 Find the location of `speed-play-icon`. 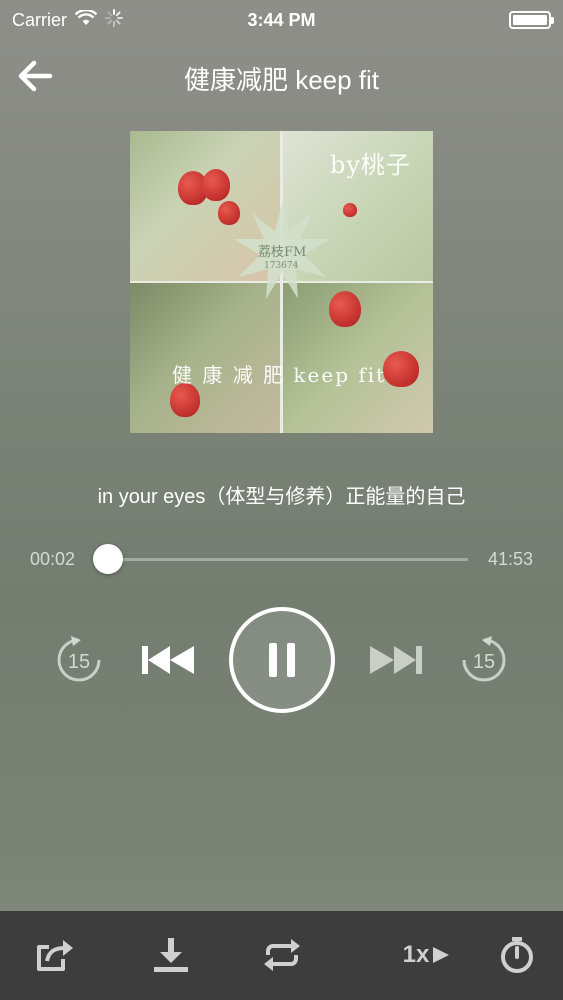

speed-play-icon is located at coordinates (441, 955).